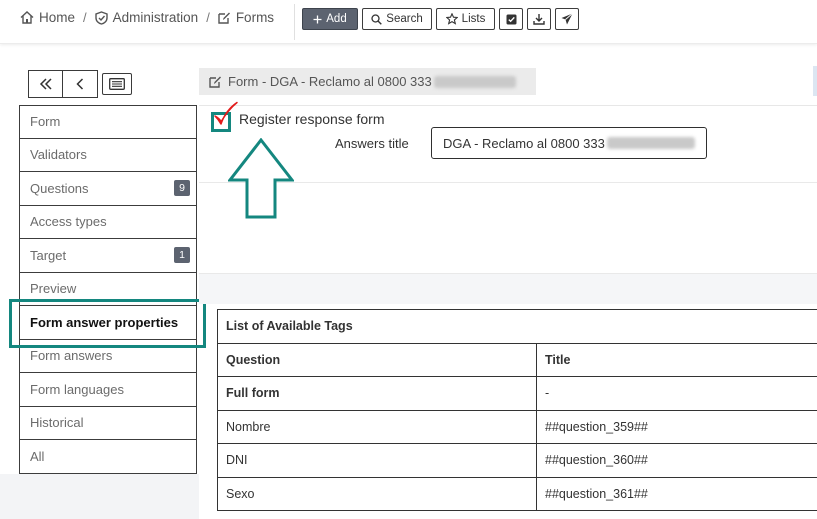 The image size is (817, 519). Describe the element at coordinates (48, 255) in the screenshot. I see `sidebar-item-label: Target` at that location.